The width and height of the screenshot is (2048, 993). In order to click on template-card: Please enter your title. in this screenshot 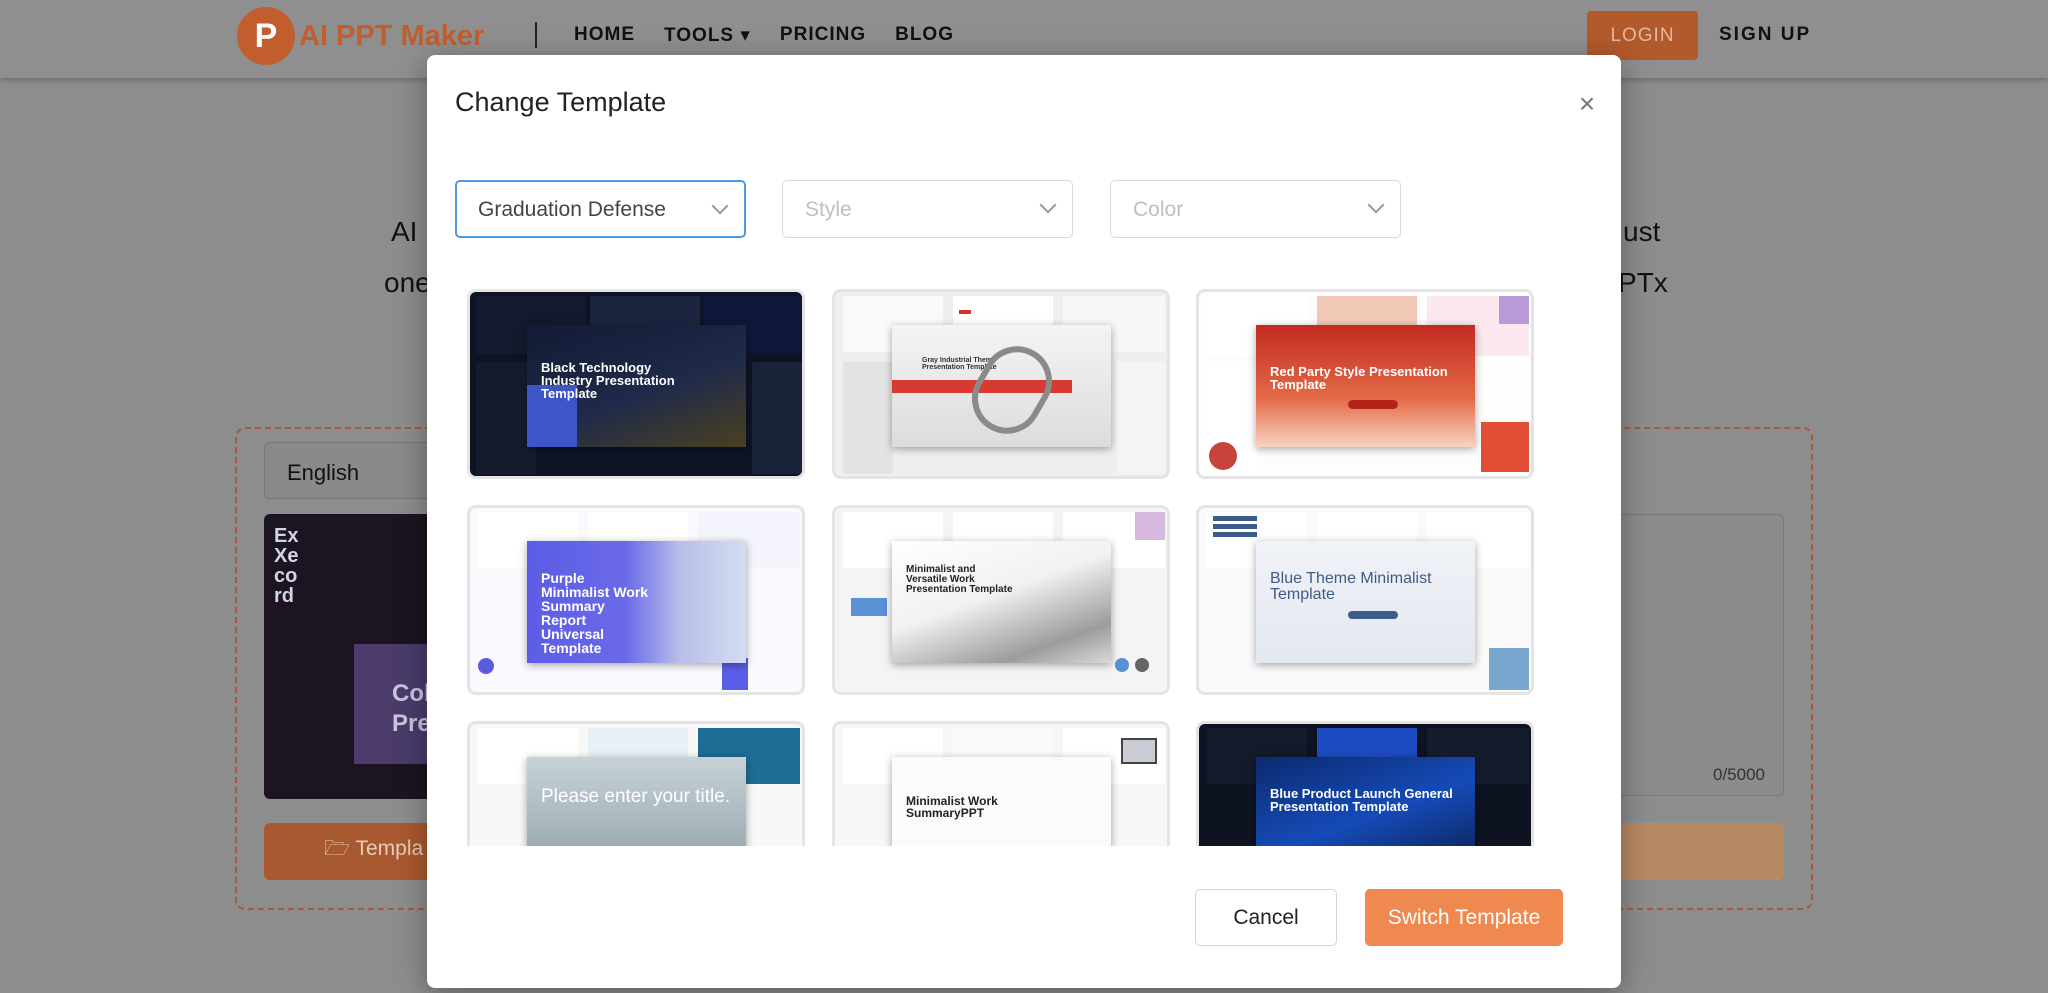, I will do `click(636, 783)`.